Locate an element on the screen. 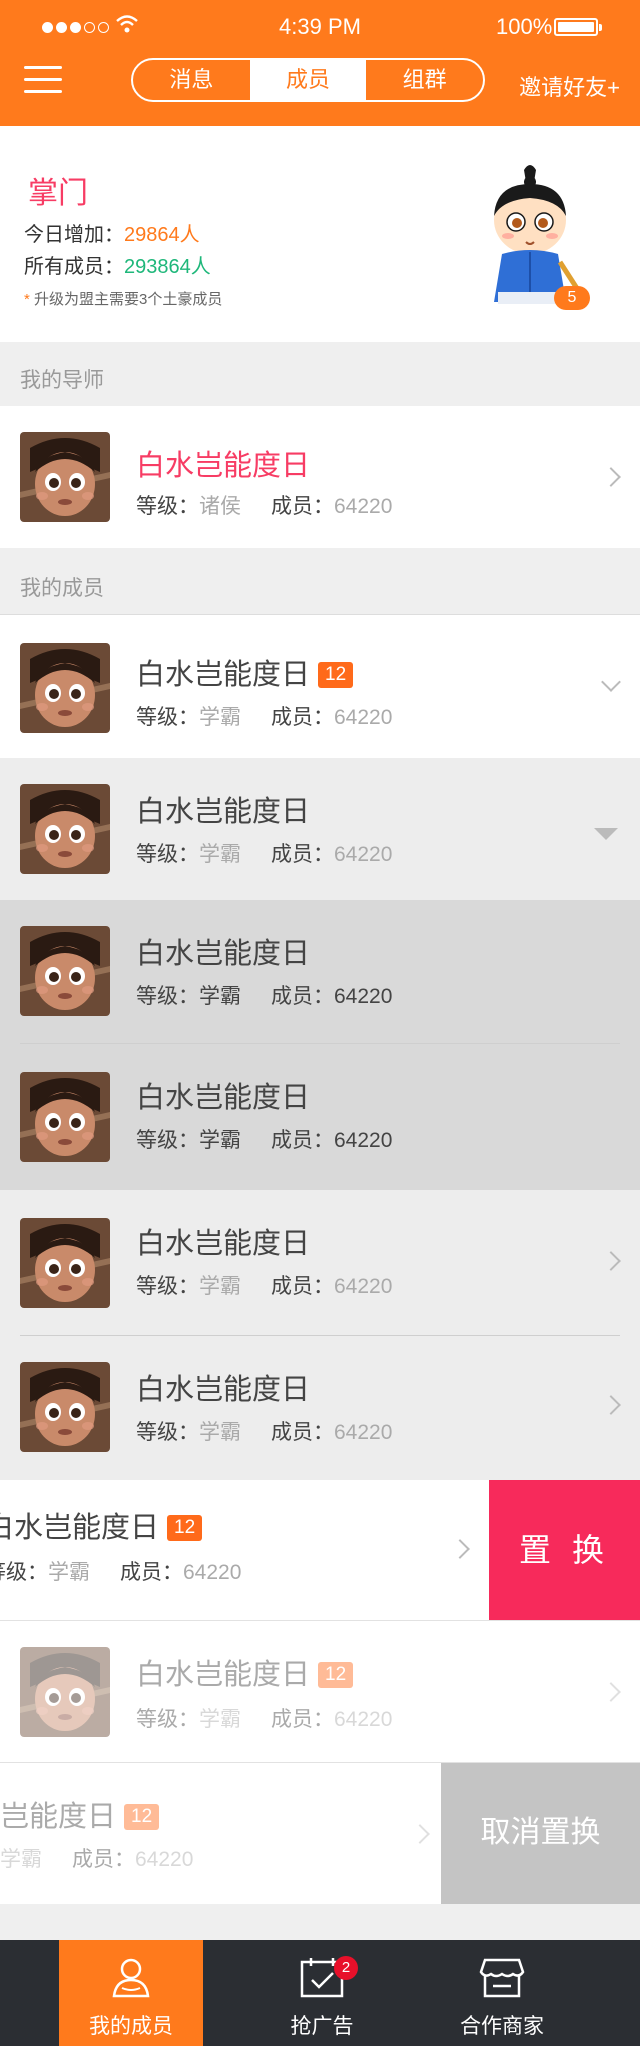  chevron-down-icon is located at coordinates (611, 682).